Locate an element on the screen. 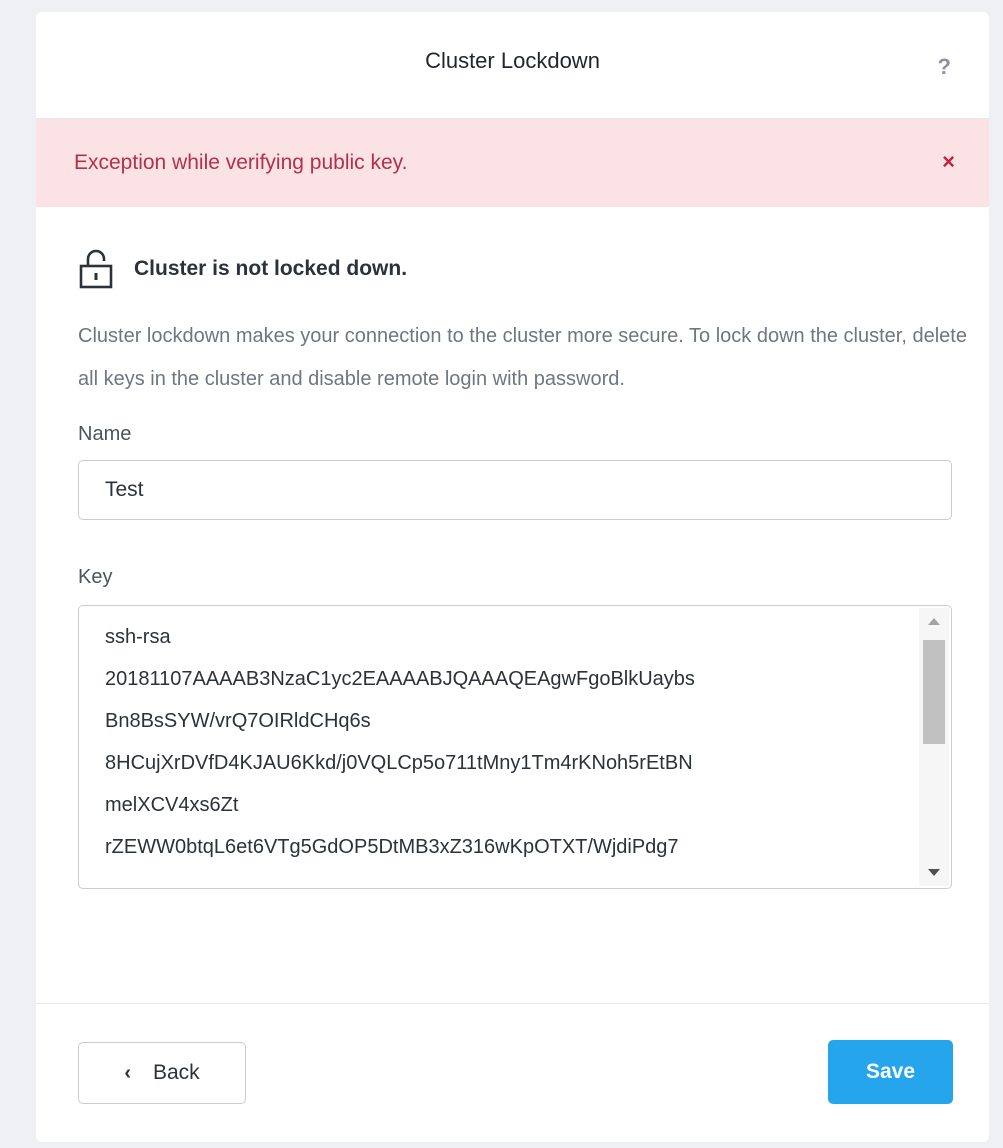 This screenshot has height=1148, width=1003. back-button-label: Back is located at coordinates (176, 1072).